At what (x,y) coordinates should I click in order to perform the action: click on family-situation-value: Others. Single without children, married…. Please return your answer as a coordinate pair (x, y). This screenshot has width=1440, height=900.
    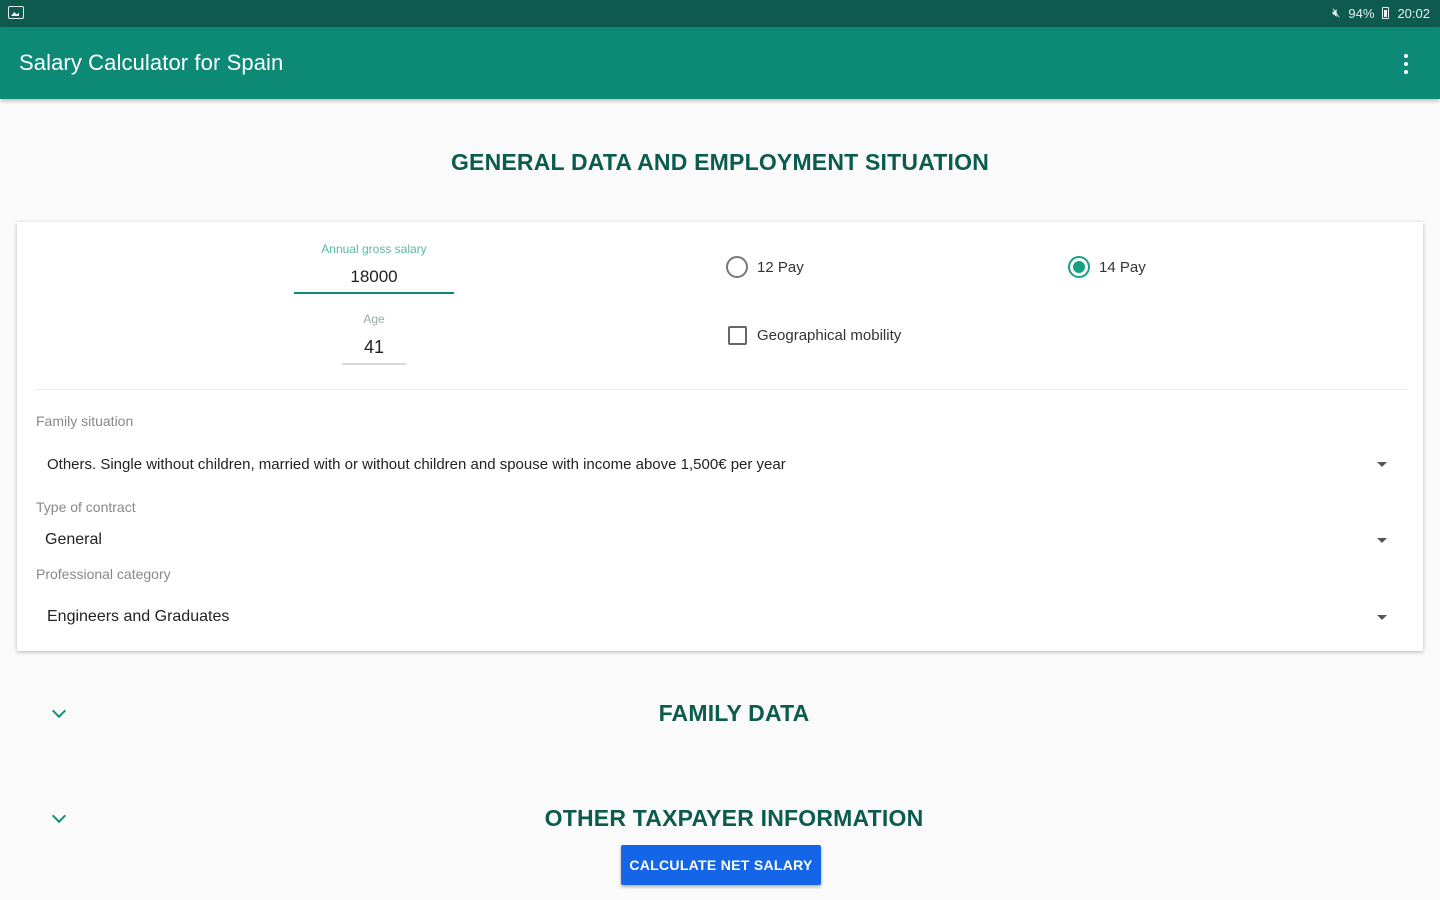
    Looking at the image, I should click on (416, 464).